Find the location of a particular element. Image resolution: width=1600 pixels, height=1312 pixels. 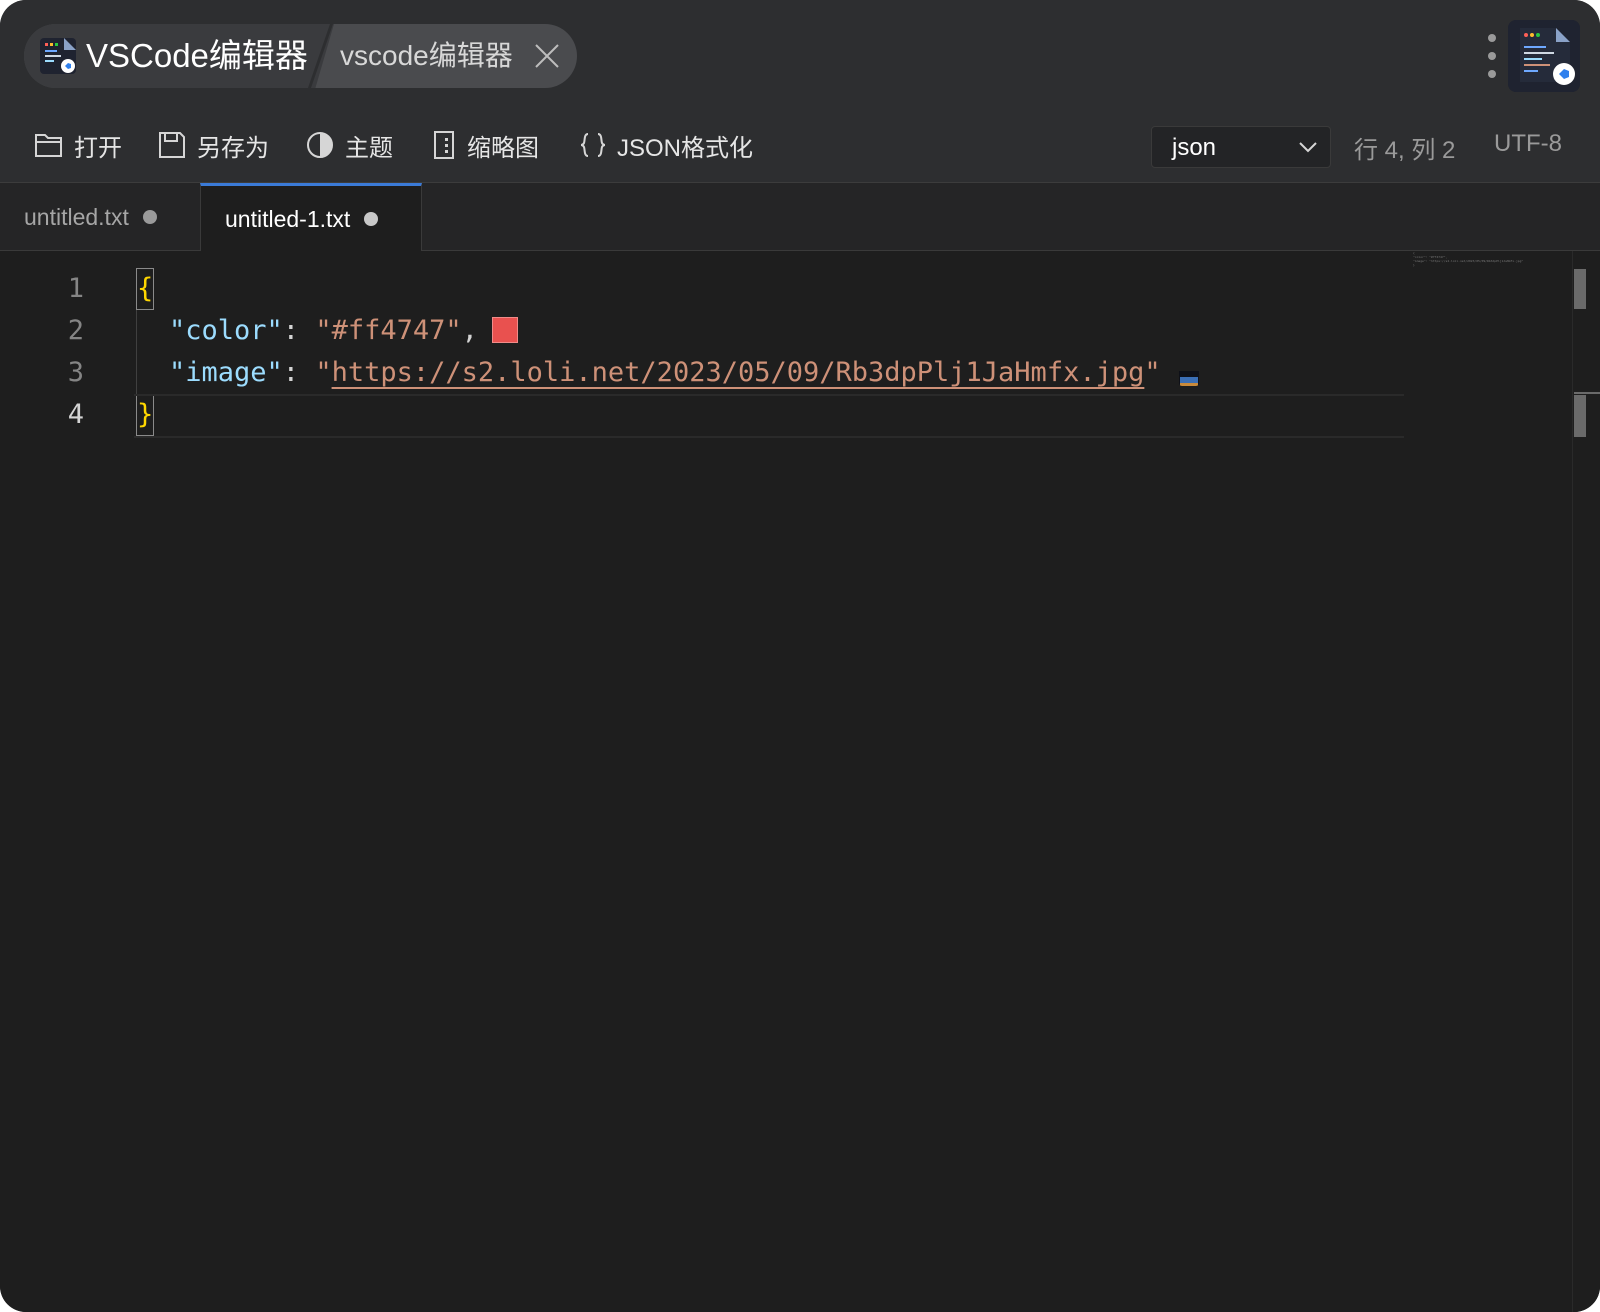

open-button: 打开 is located at coordinates (78, 145).